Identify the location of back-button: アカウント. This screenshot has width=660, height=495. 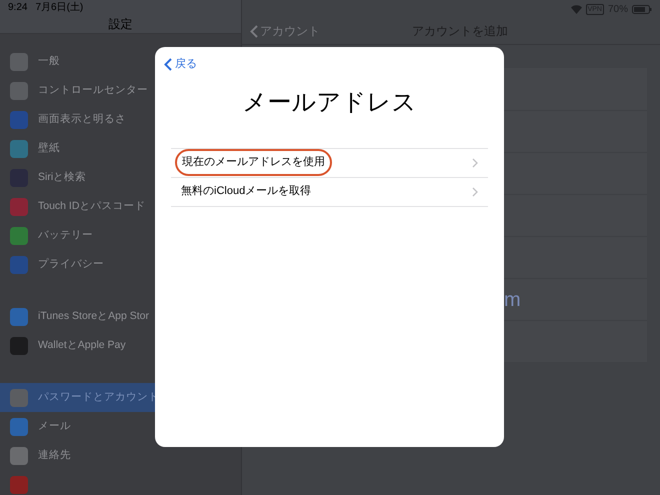
(281, 31).